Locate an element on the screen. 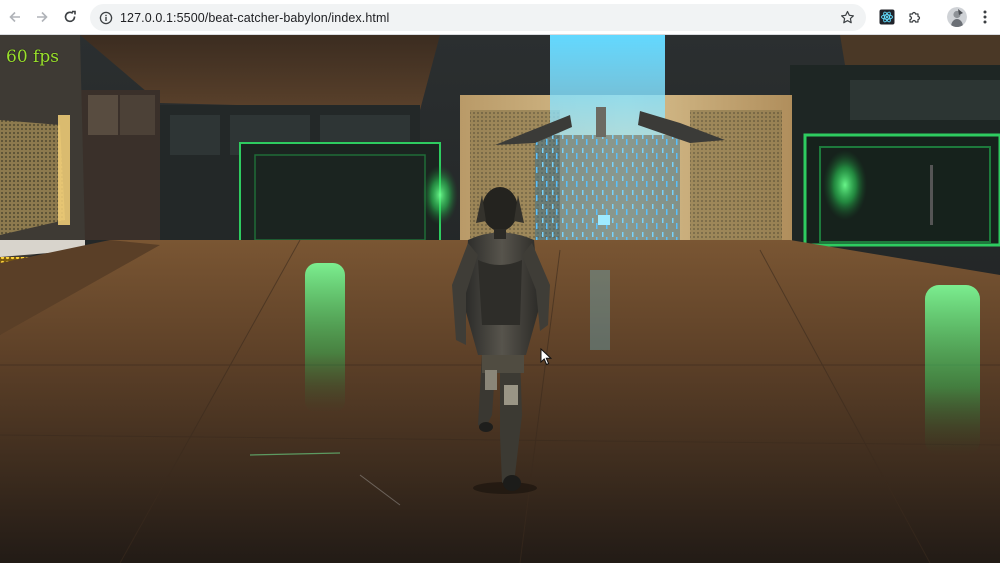 The width and height of the screenshot is (1000, 563). forward-button is located at coordinates (42, 17).